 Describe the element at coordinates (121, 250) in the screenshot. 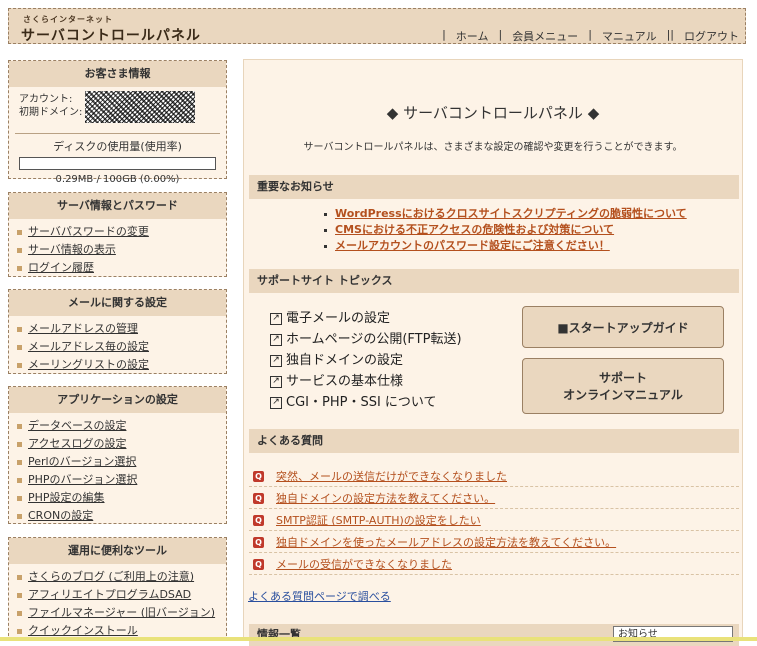

I see `list-item: サーバ情報の表示` at that location.